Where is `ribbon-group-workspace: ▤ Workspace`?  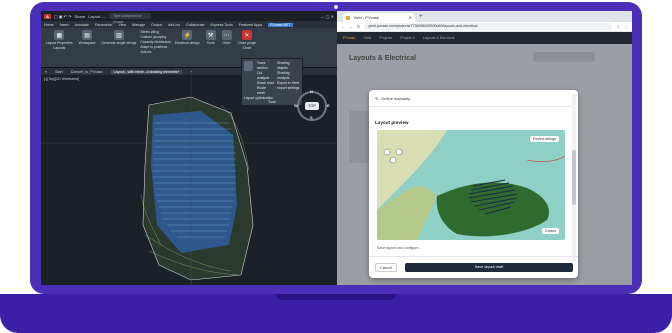
ribbon-group-workspace: ▤ Workspace is located at coordinates (87, 47).